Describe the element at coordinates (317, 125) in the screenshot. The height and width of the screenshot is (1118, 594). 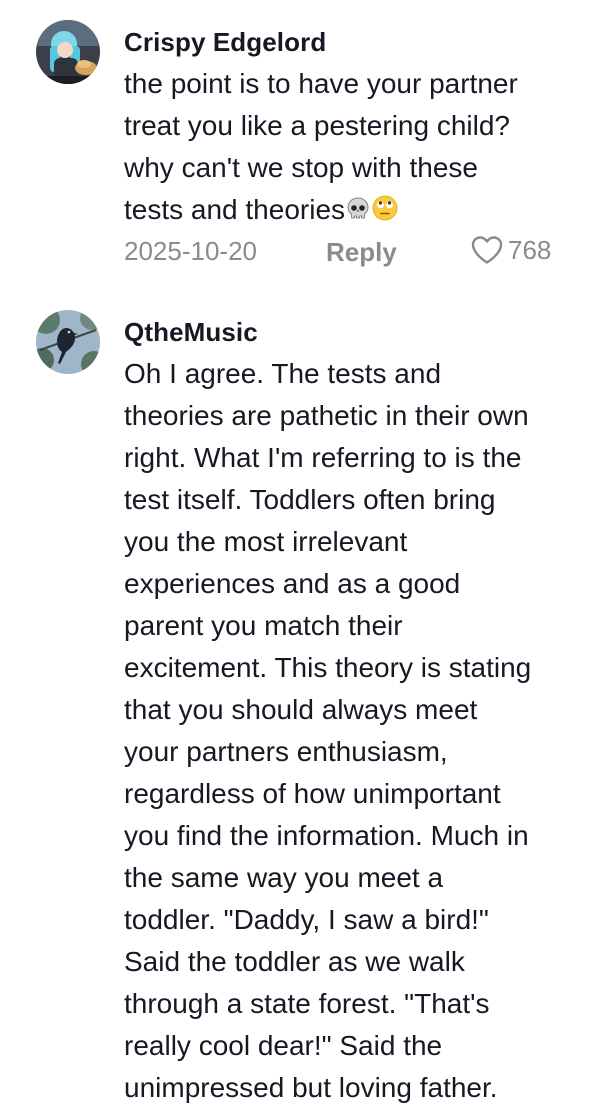
I see `comment-line: treat you like a pestering child?` at that location.